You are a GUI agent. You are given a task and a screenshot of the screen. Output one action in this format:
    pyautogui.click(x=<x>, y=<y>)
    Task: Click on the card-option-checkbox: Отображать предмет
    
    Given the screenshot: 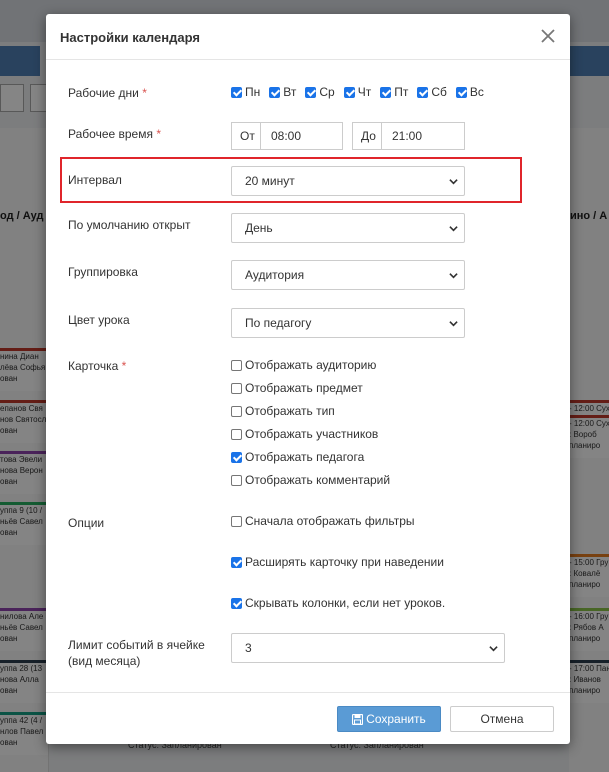 What is the action you would take?
    pyautogui.click(x=297, y=388)
    